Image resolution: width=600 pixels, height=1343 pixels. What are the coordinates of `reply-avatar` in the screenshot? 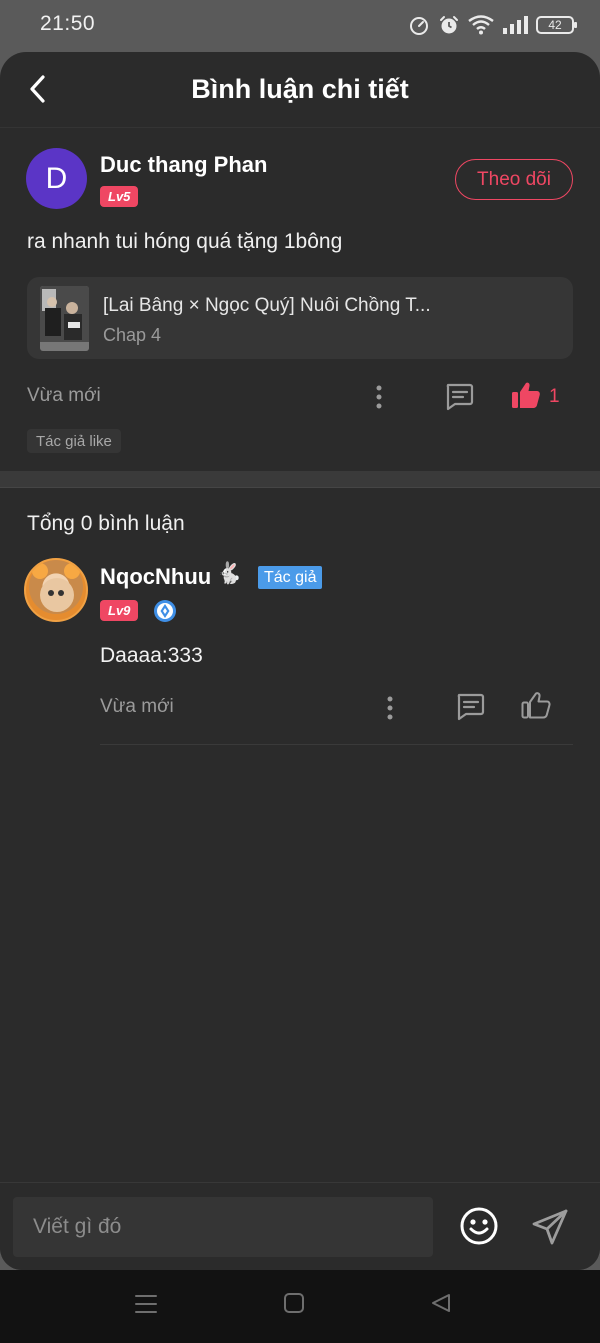 It's located at (56, 590).